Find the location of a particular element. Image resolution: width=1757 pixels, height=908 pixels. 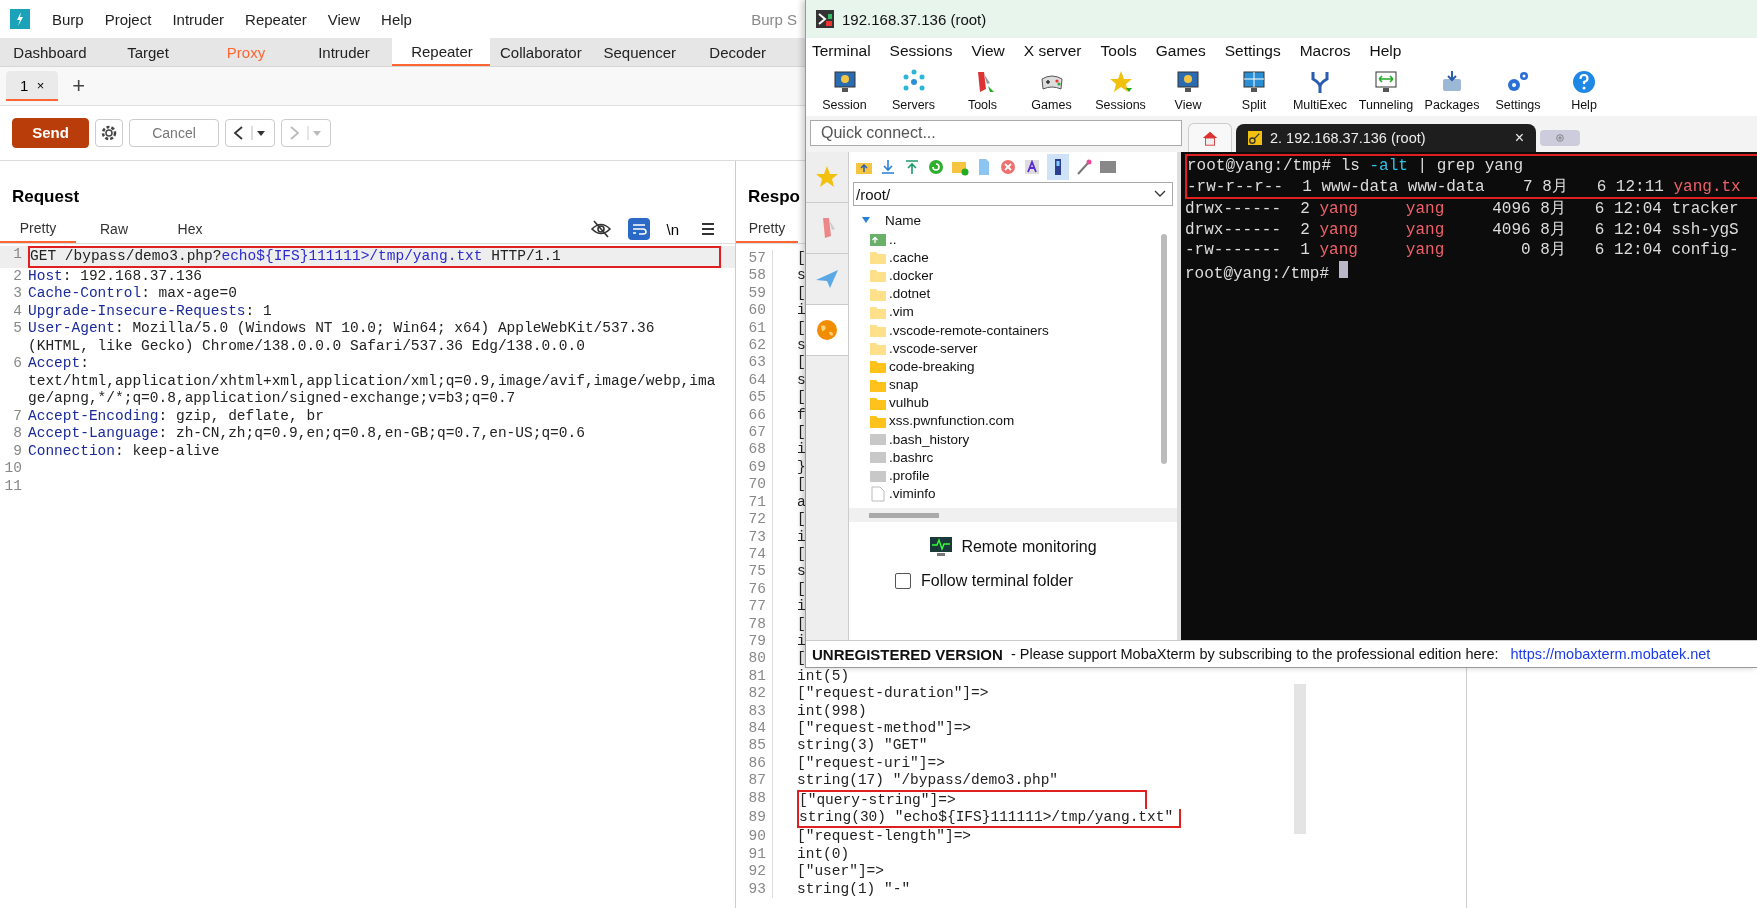

file-item: .. is located at coordinates (1013, 239).